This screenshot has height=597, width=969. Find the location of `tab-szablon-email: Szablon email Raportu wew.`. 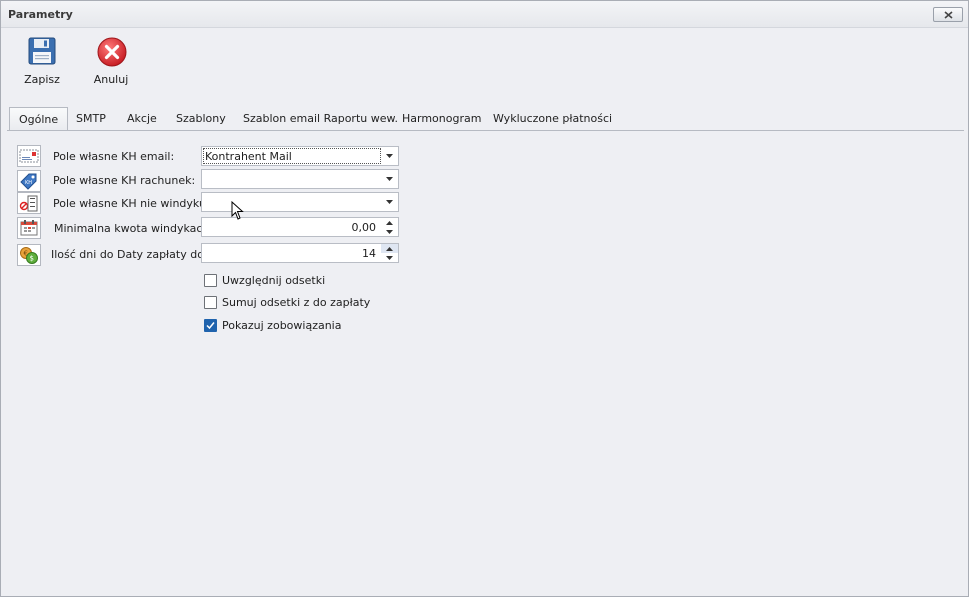

tab-szablon-email: Szablon email Raportu wew. is located at coordinates (320, 119).